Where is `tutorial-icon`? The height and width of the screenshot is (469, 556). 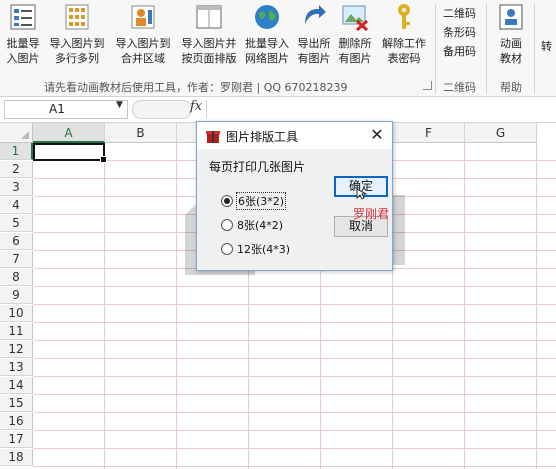 tutorial-icon is located at coordinates (511, 17).